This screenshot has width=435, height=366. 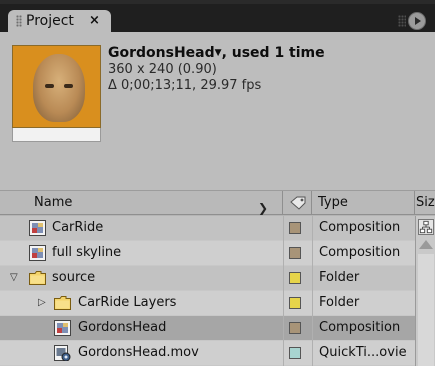 What do you see at coordinates (87, 252) in the screenshot?
I see `item-name: full skyline` at bounding box center [87, 252].